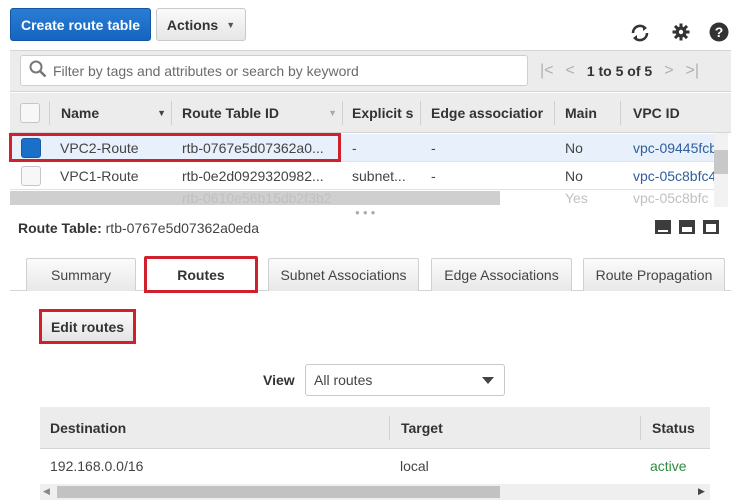 The height and width of the screenshot is (504, 731). I want to click on column-name-label: Name, so click(80, 113).